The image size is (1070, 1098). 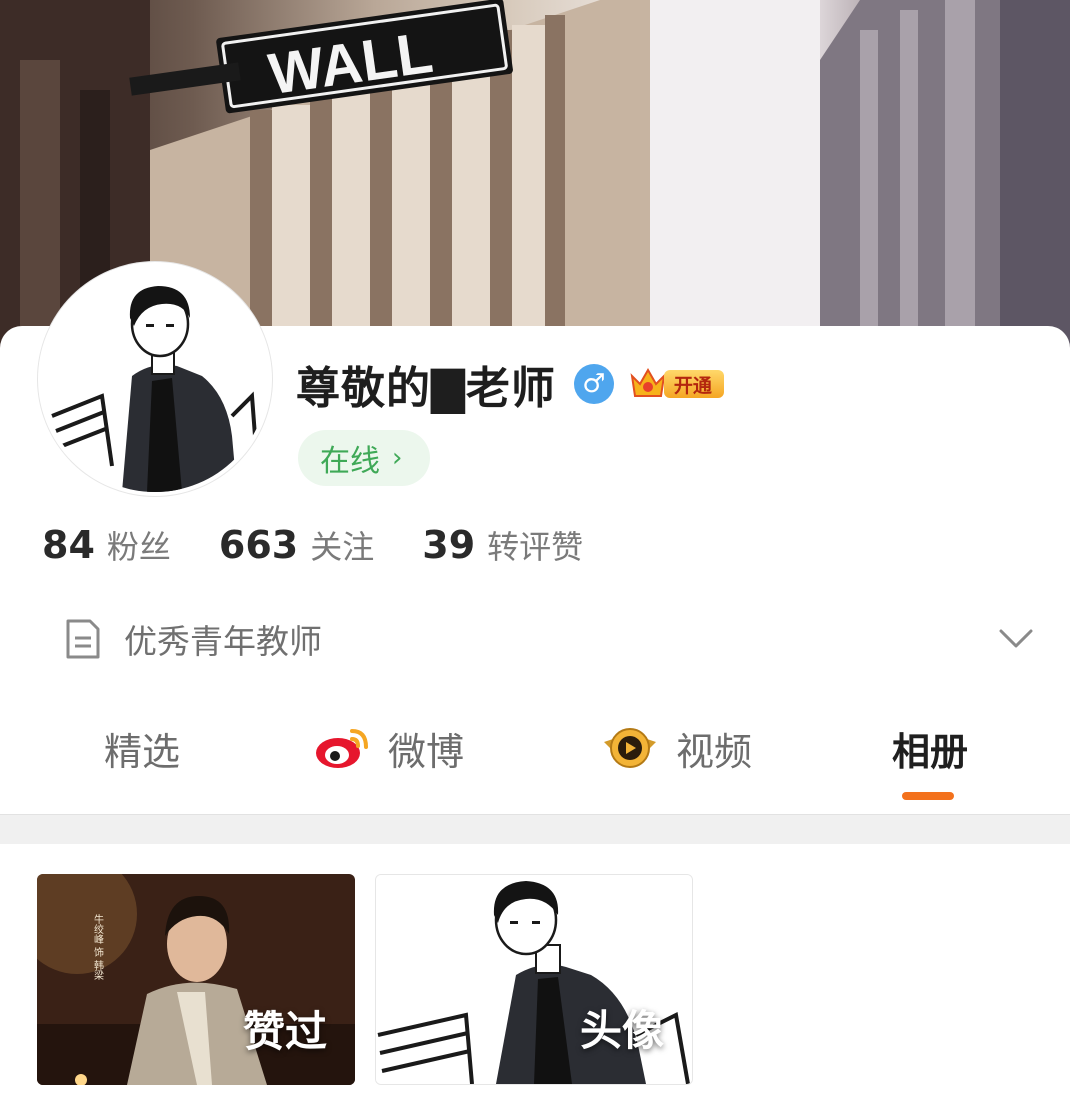 What do you see at coordinates (714, 751) in the screenshot?
I see `tab-label: 视频` at bounding box center [714, 751].